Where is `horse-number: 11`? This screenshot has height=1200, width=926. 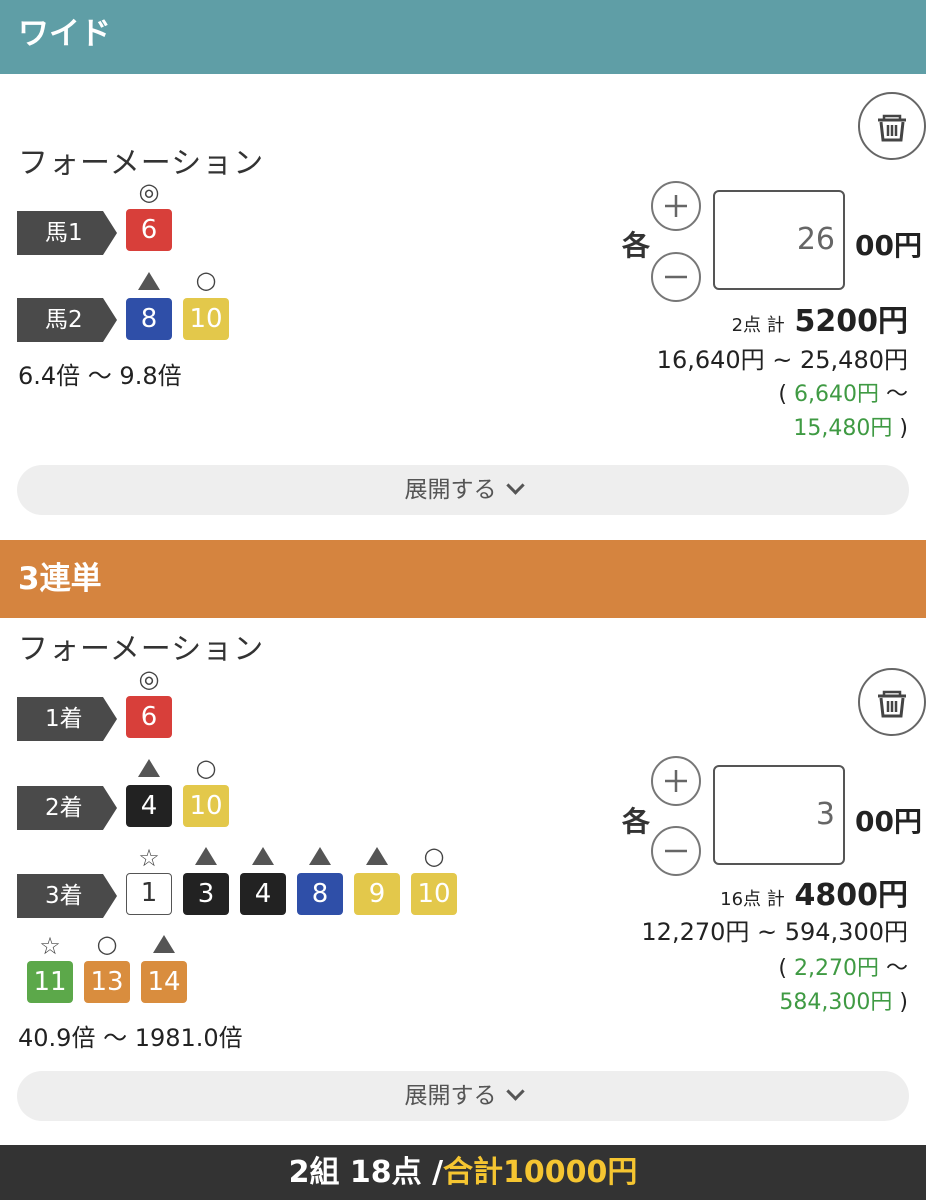 horse-number: 11 is located at coordinates (50, 982).